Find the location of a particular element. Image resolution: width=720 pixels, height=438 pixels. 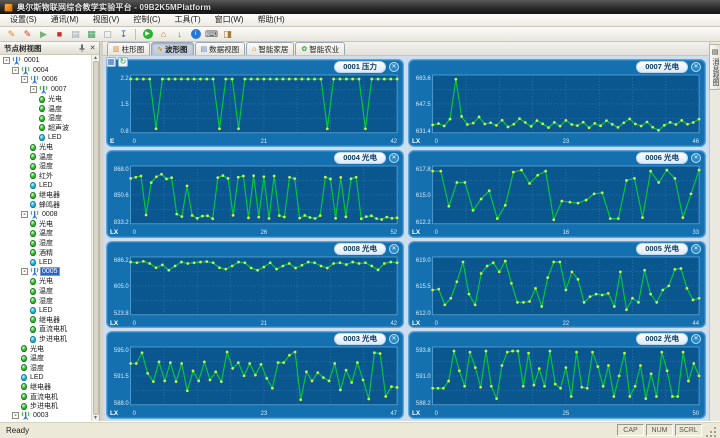

docked-panel-tab: ▤ 消息视图 is located at coordinates (714, 67).